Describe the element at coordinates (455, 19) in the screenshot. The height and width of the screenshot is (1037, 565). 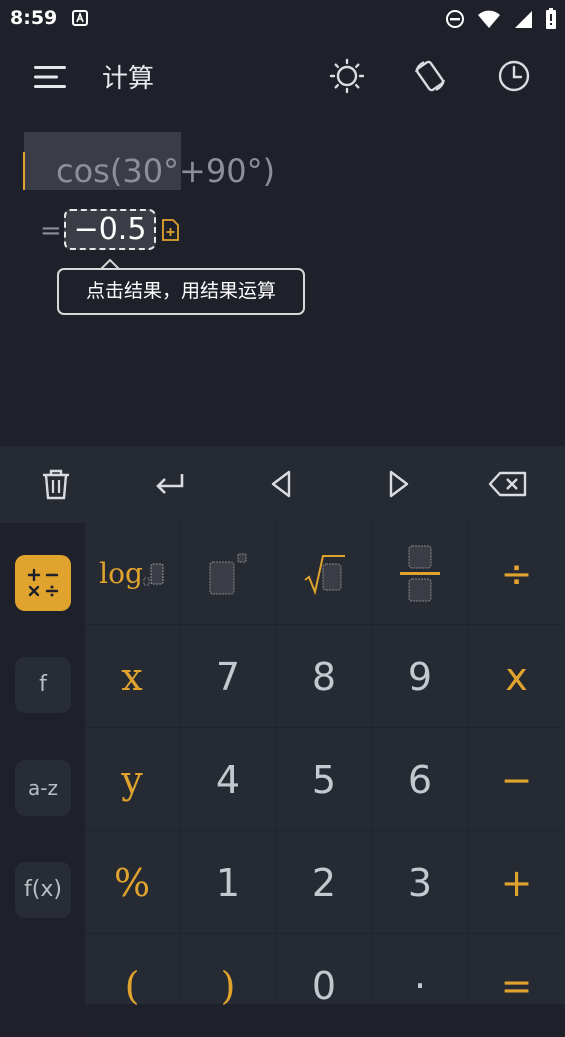
I see `do-not-disturb-icon` at that location.